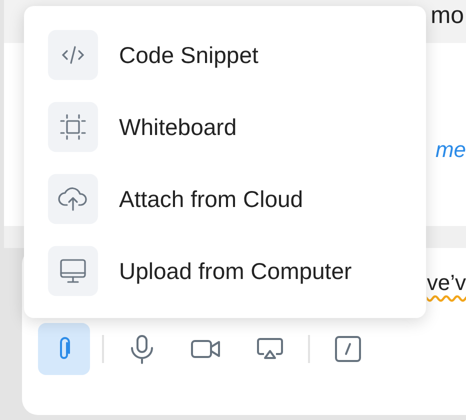 Image resolution: width=466 pixels, height=420 pixels. What do you see at coordinates (73, 55) in the screenshot?
I see `code-icon` at bounding box center [73, 55].